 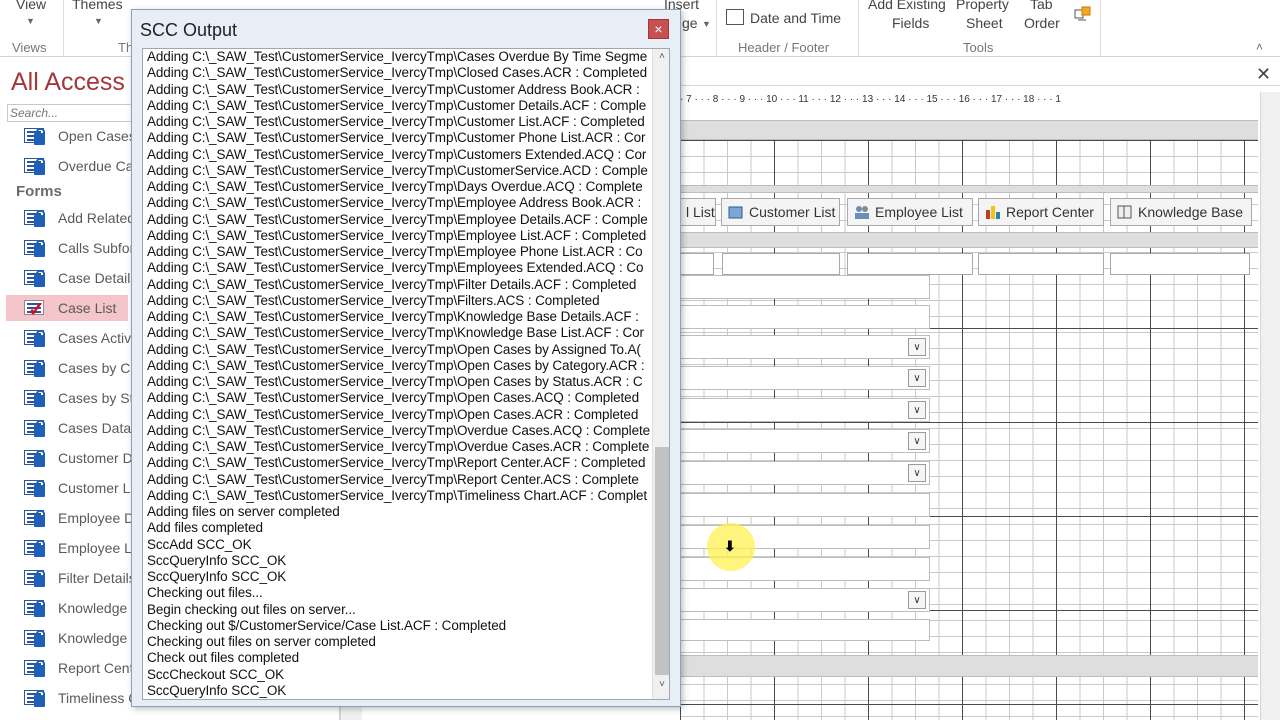 What do you see at coordinates (96, 248) in the screenshot?
I see `nav-item-label: Calls Subfor` at bounding box center [96, 248].